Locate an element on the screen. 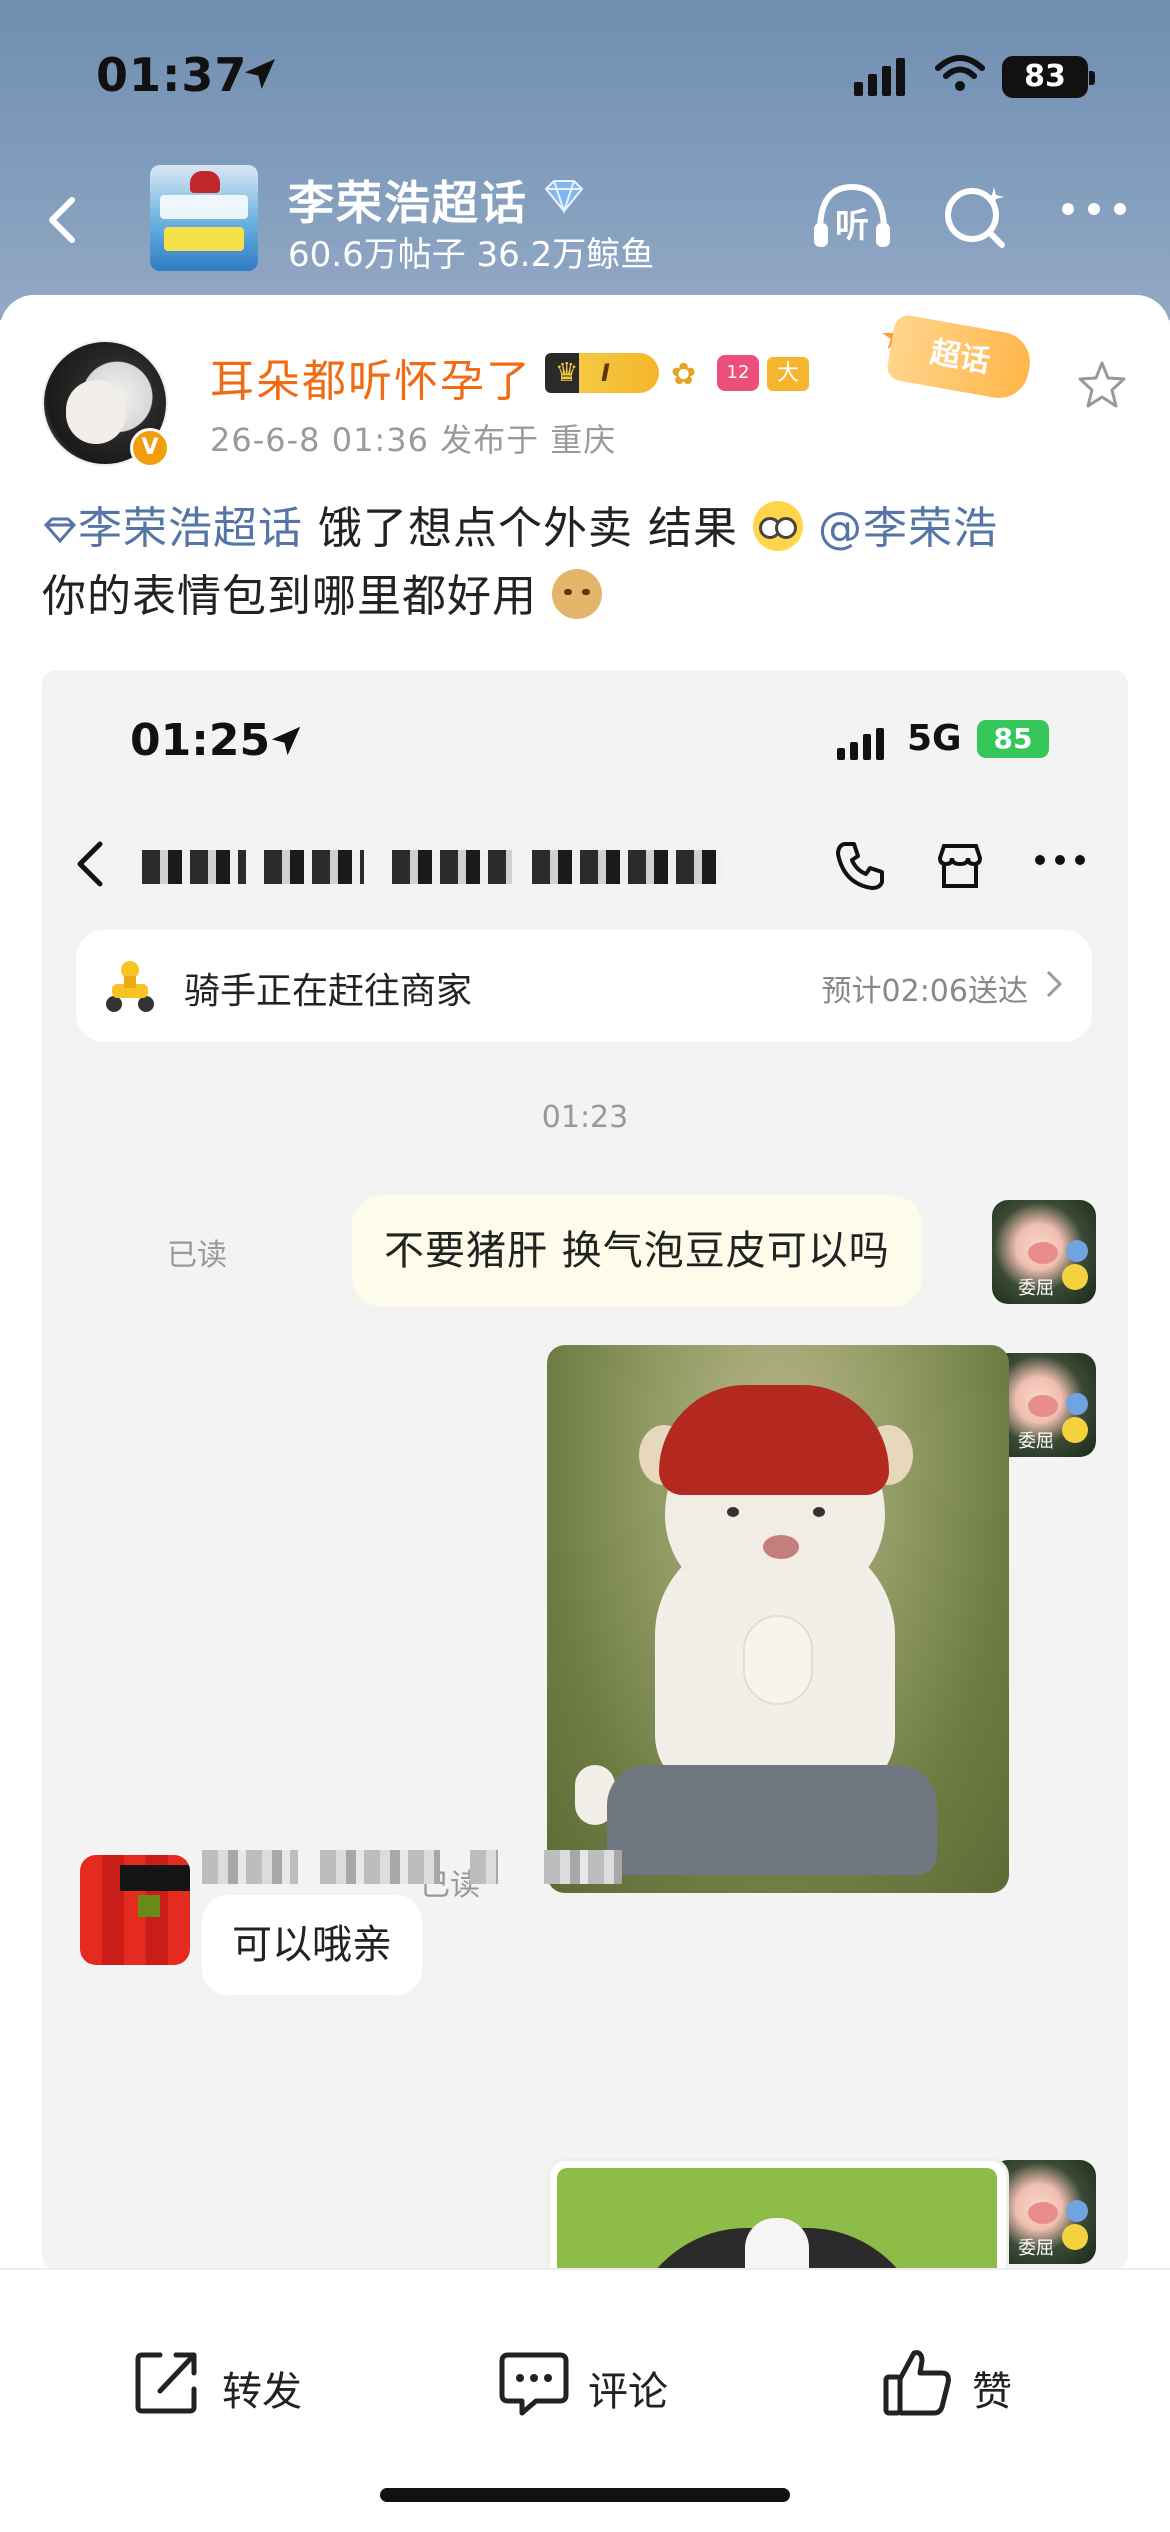 The image size is (1170, 2532). chaohua-tag: 超话 is located at coordinates (960, 358).